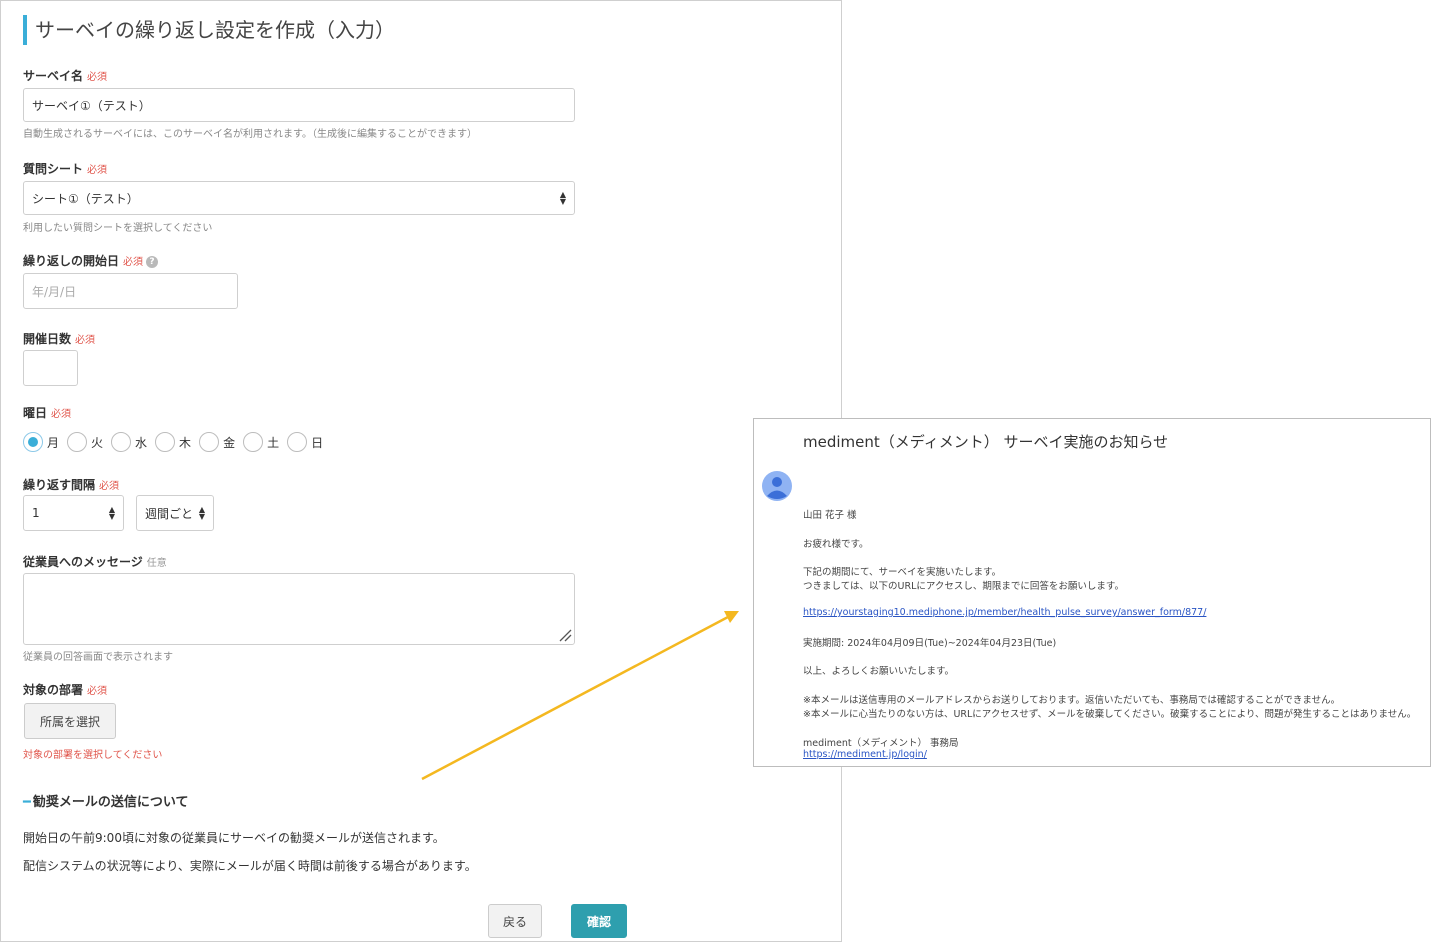 This screenshot has width=1431, height=942. I want to click on interval-label: 繰り返す間隔 必須, so click(71, 484).